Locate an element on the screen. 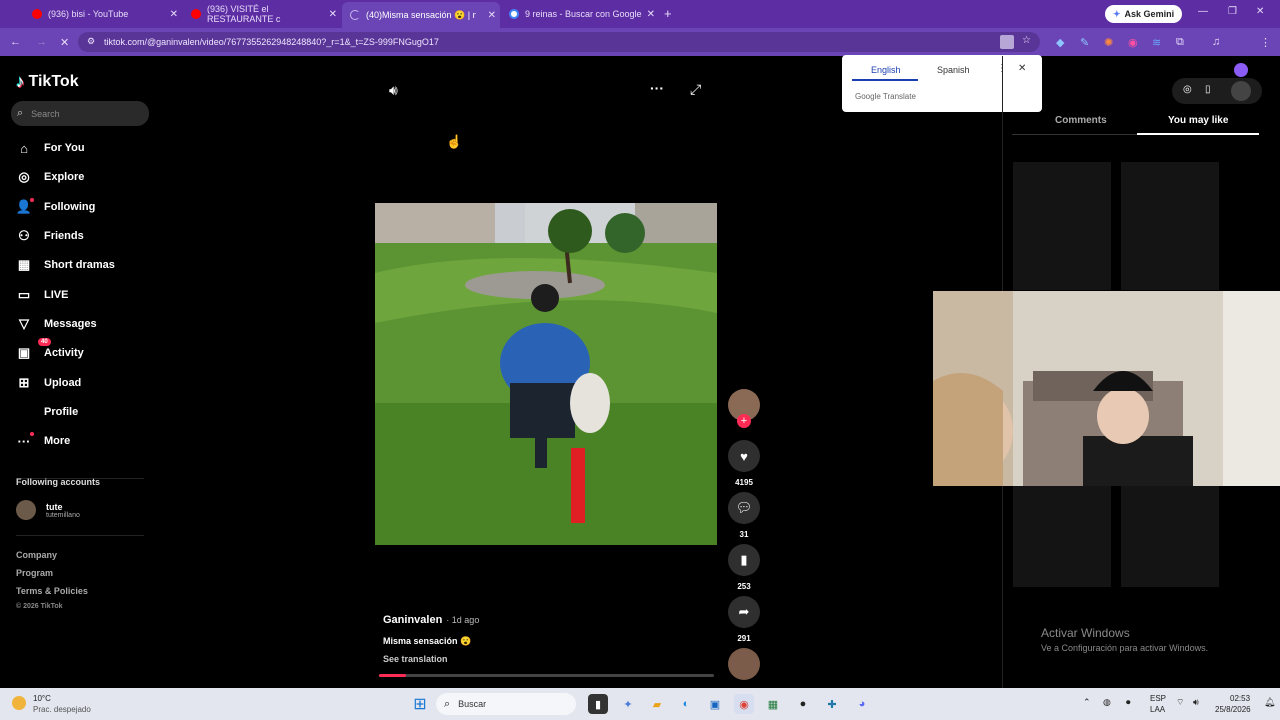 The image size is (1280, 720). author-name: Ganinvalen is located at coordinates (412, 620).